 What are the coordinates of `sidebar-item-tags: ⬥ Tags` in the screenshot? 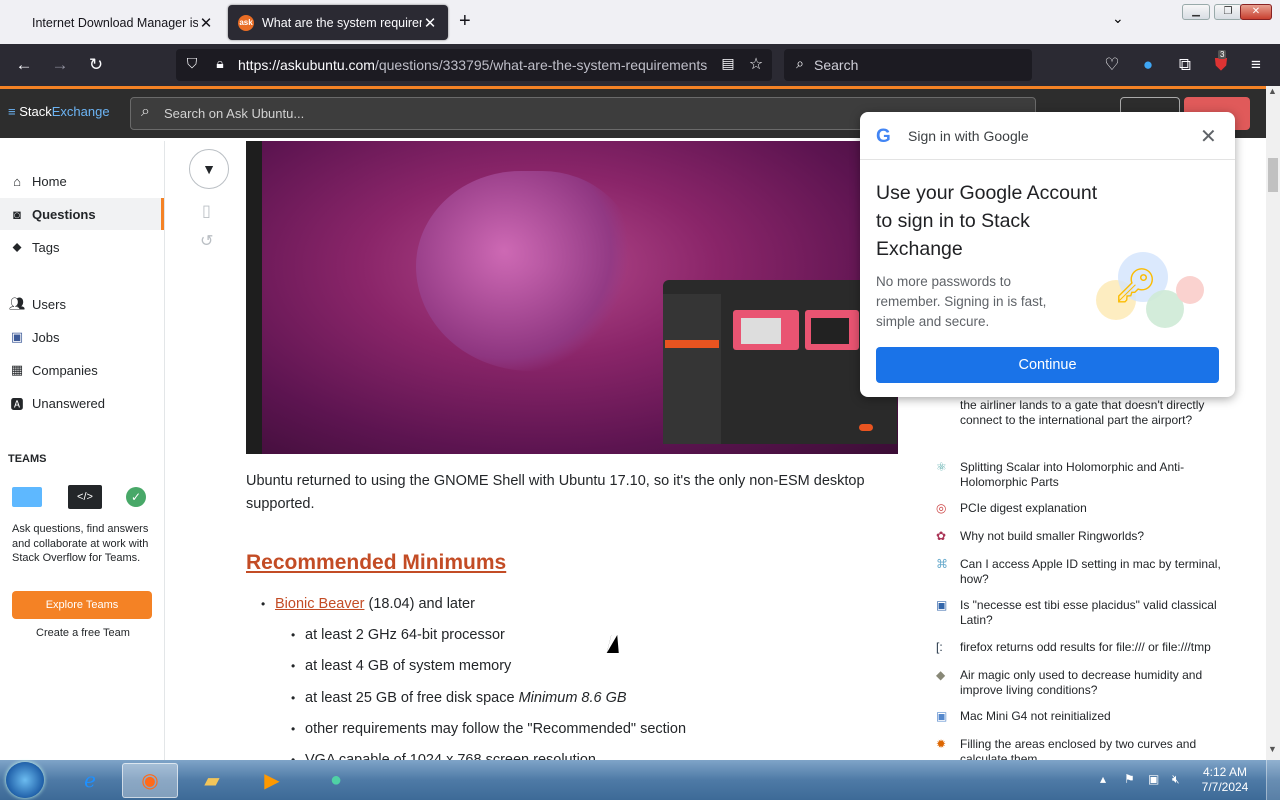 It's located at (82, 247).